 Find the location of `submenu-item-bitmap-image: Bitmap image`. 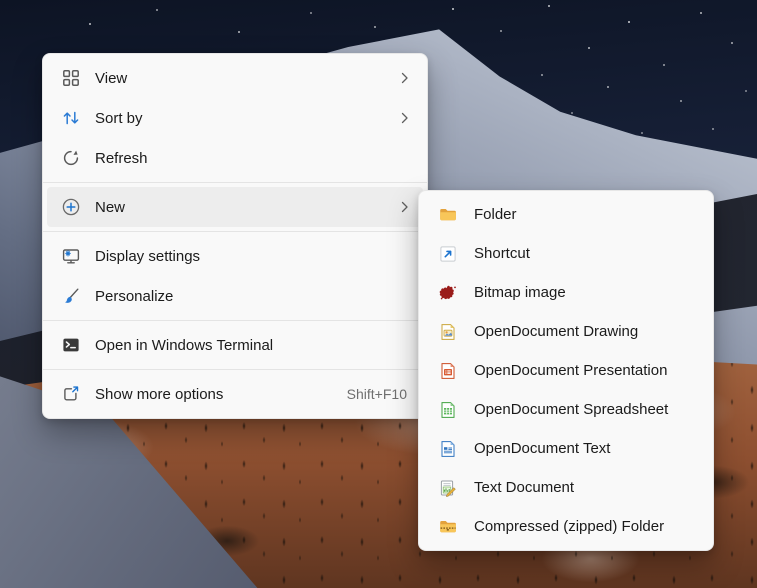

submenu-item-bitmap-image: Bitmap image is located at coordinates (566, 292).